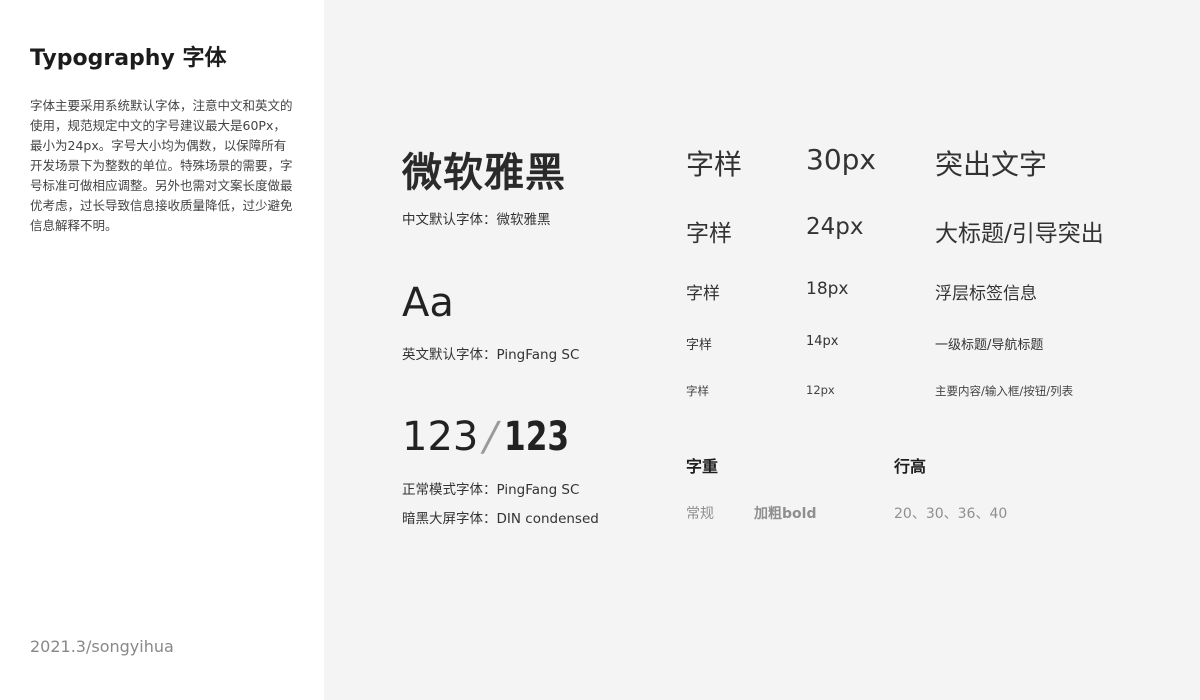 The height and width of the screenshot is (700, 1200). I want to click on size-usage: 一级标题/导航标题, so click(989, 345).